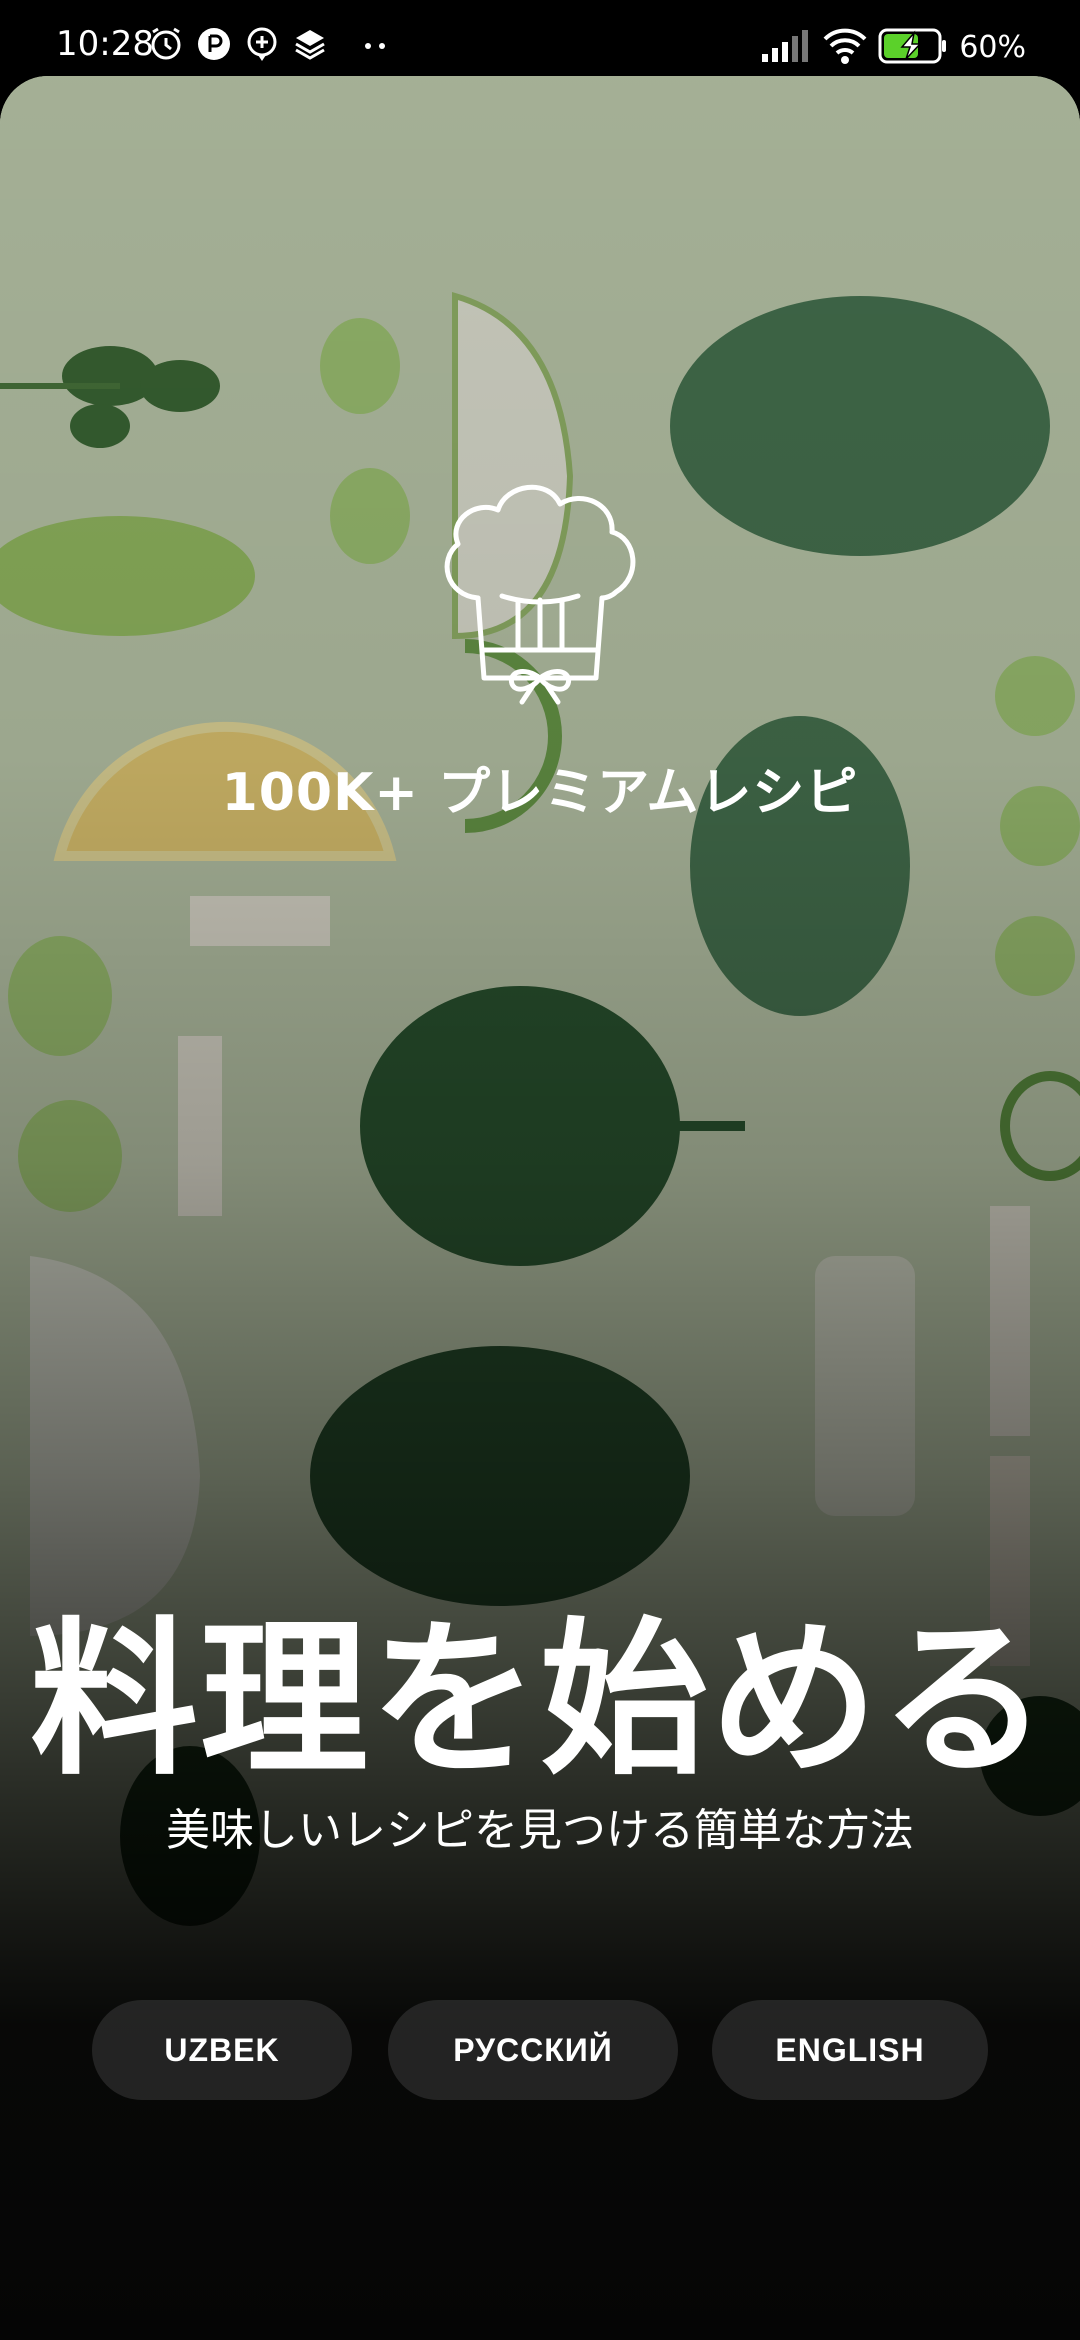  Describe the element at coordinates (540, 594) in the screenshot. I see `chef-hat-icon` at that location.